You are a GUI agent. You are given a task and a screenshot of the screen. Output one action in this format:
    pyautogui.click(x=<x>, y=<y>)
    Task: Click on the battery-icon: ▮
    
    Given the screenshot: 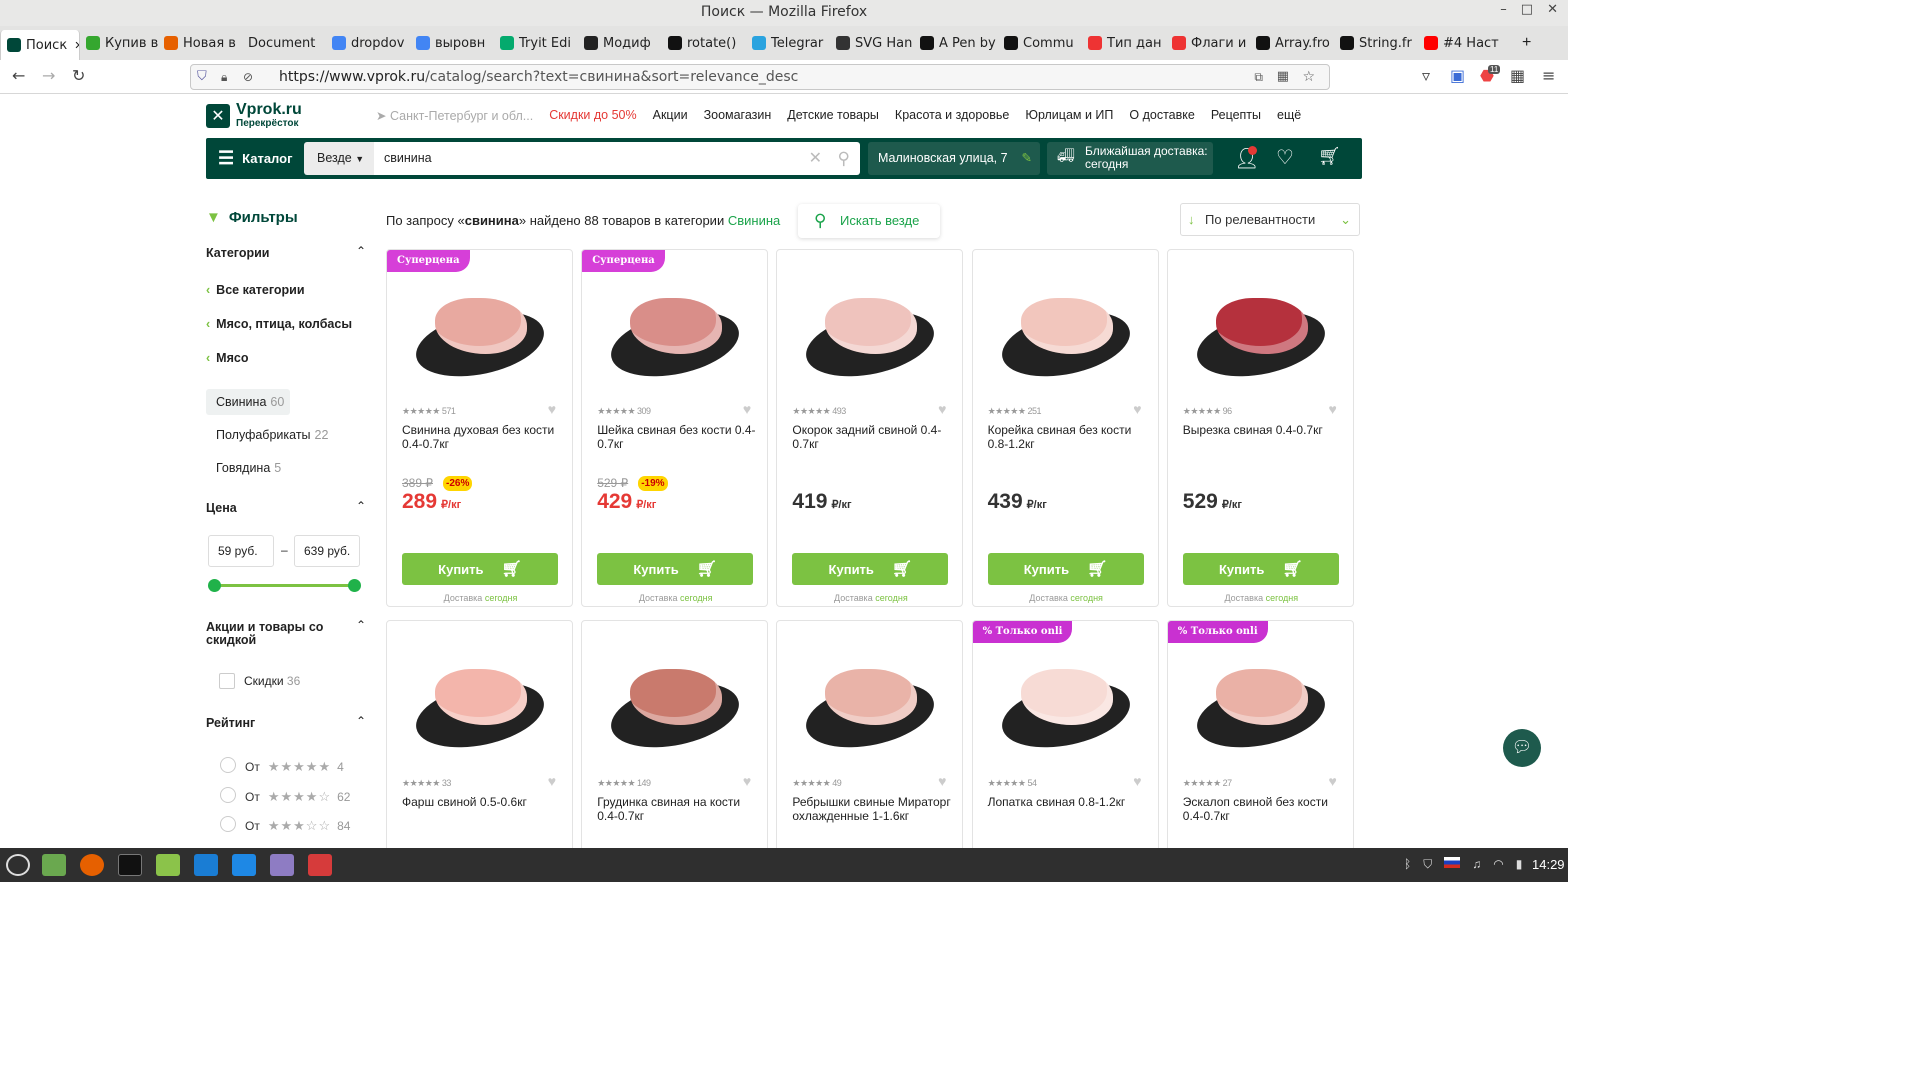 What is the action you would take?
    pyautogui.click(x=1519, y=864)
    